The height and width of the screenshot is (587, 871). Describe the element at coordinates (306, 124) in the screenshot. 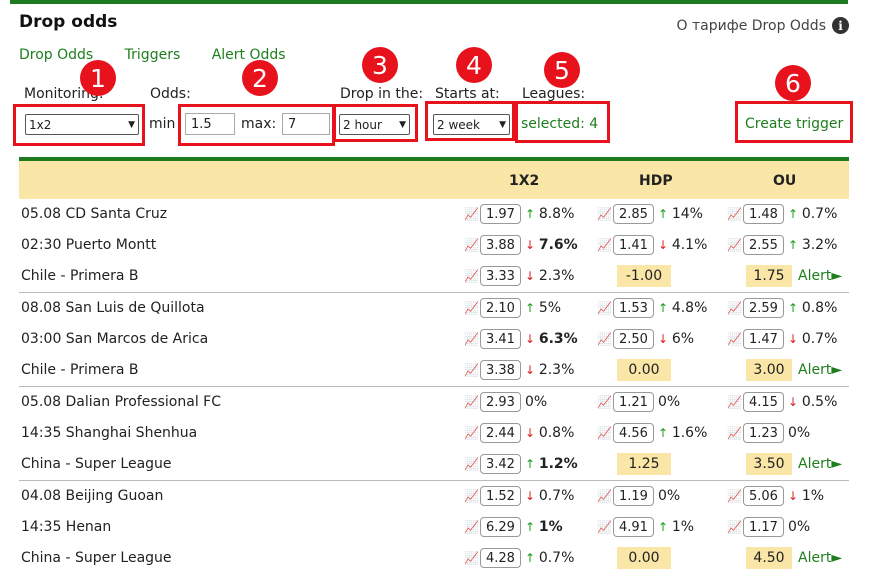

I see `max-odds-input: 7` at that location.